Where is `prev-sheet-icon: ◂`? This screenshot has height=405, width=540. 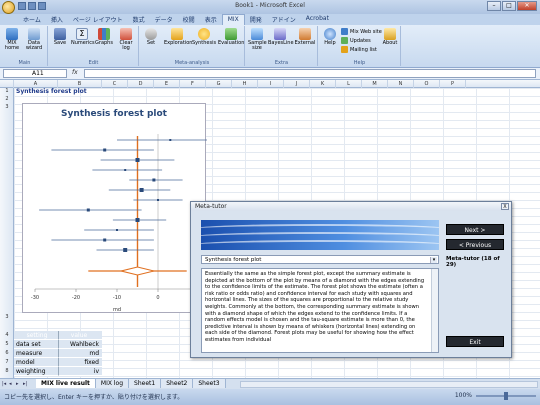
prev-sheet-icon: ◂ is located at coordinates (12, 384).